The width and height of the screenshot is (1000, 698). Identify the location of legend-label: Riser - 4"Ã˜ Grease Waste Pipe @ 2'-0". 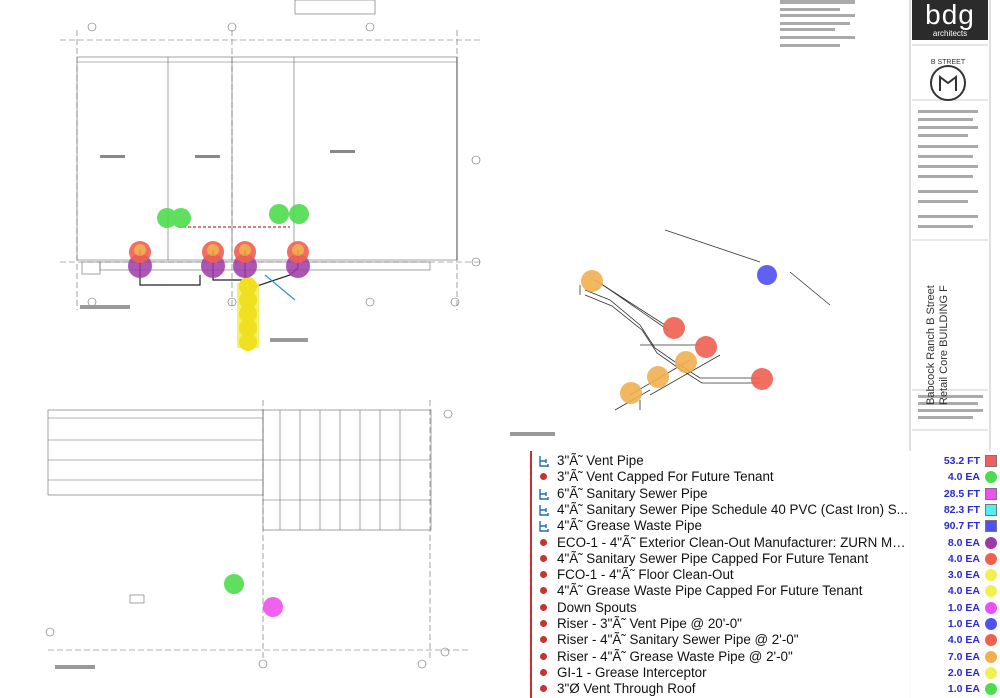
(675, 656).